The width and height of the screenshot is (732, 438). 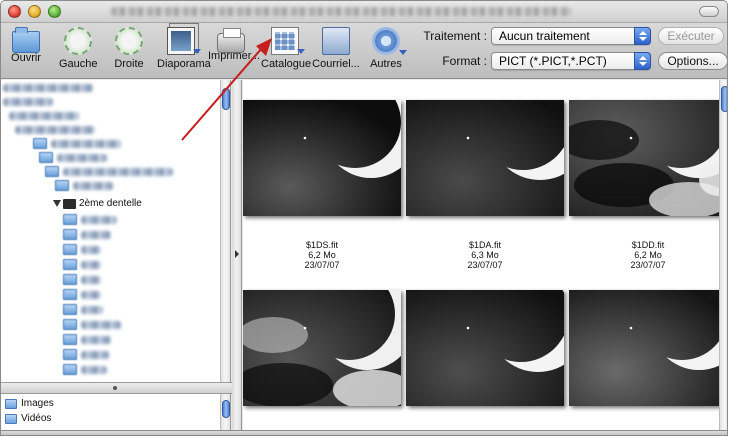 I want to click on collapse-arrow-icon, so click(x=237, y=254).